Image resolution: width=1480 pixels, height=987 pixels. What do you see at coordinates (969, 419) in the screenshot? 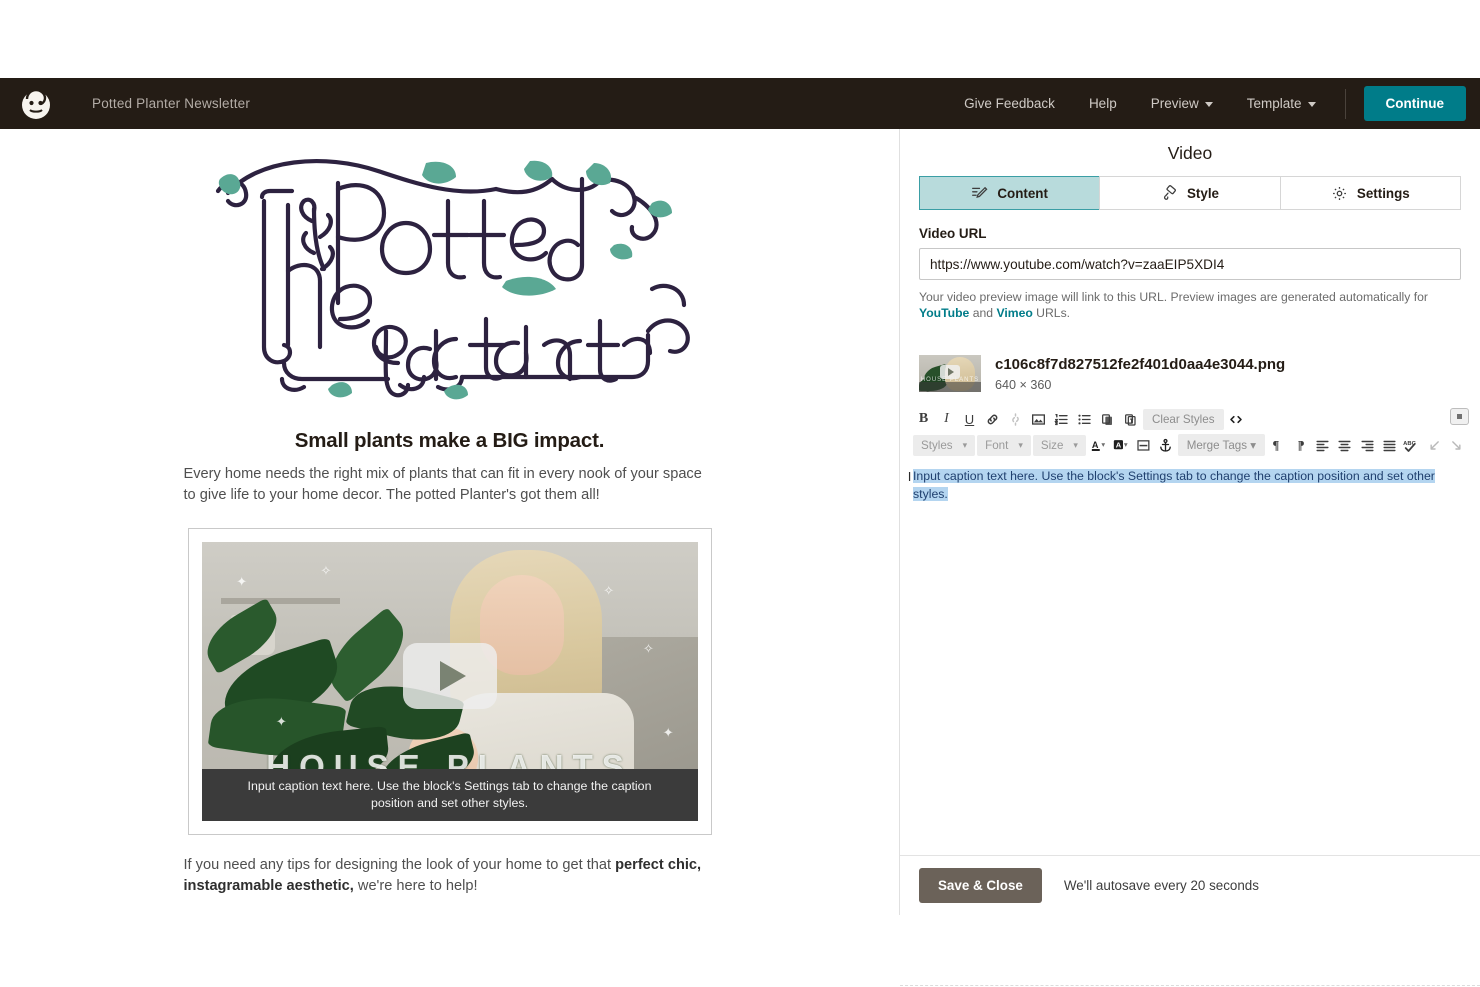
I see `underline-icon: U` at bounding box center [969, 419].